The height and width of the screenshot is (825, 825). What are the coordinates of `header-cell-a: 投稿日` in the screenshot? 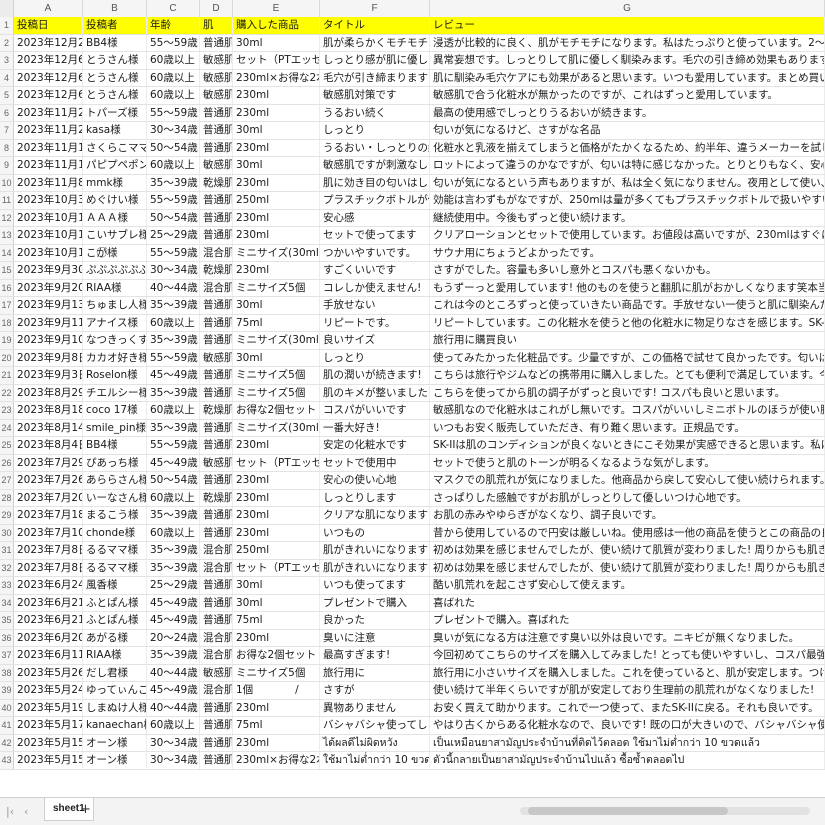 It's located at (48, 25).